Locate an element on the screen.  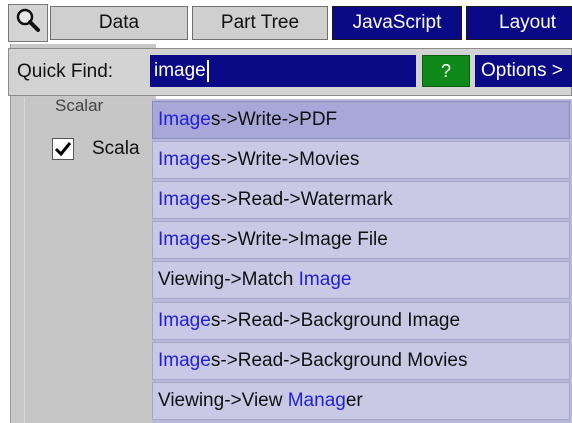
quick-find-bar: Quick Find: image ? Options > is located at coordinates (290, 72).